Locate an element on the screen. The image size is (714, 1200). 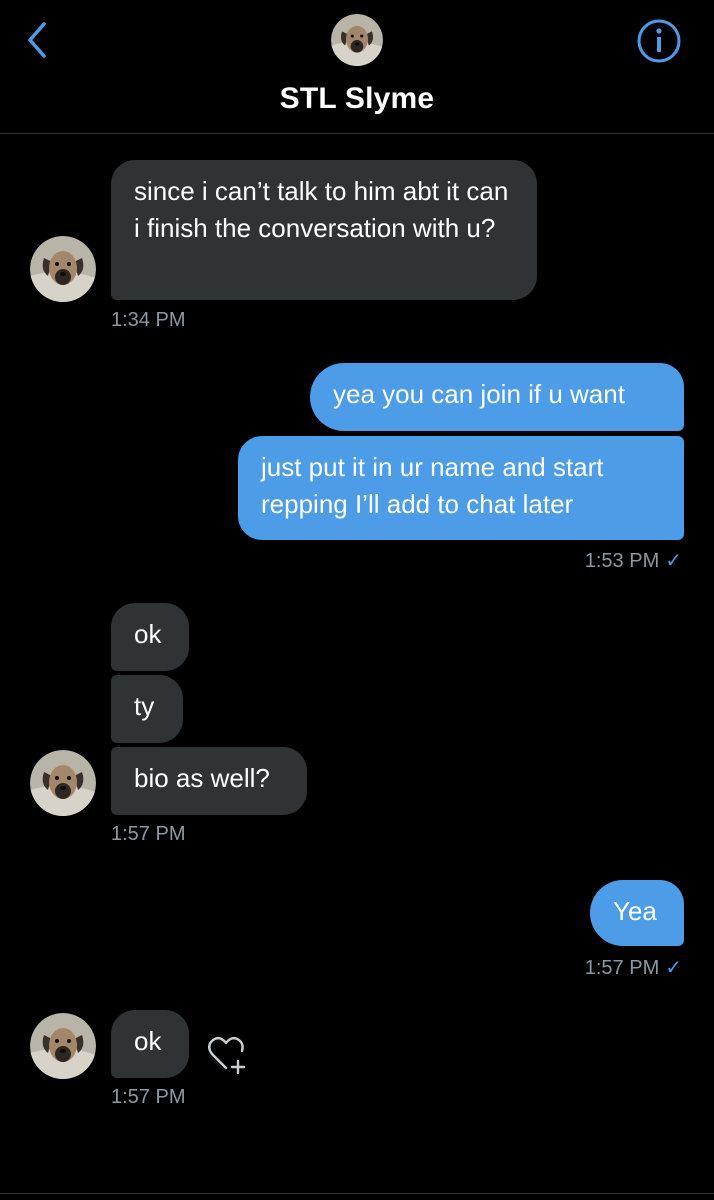
header-avatar is located at coordinates (357, 40).